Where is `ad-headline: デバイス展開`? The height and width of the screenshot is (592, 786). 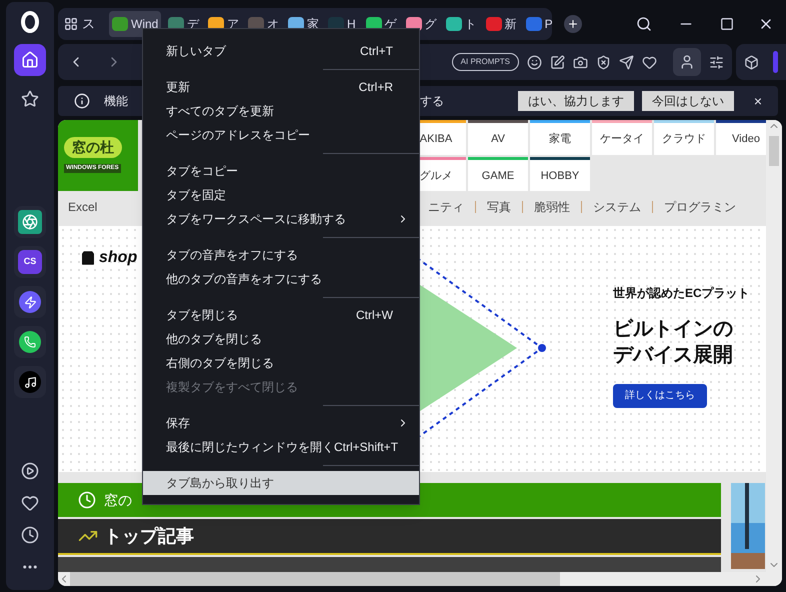 ad-headline: デバイス展開 is located at coordinates (673, 355).